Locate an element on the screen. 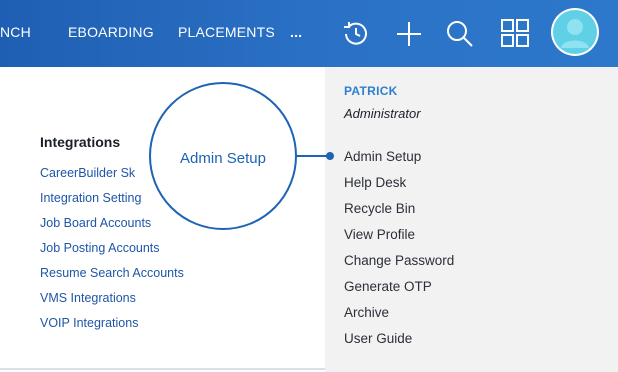  callout-label: Admin Setup is located at coordinates (223, 158).